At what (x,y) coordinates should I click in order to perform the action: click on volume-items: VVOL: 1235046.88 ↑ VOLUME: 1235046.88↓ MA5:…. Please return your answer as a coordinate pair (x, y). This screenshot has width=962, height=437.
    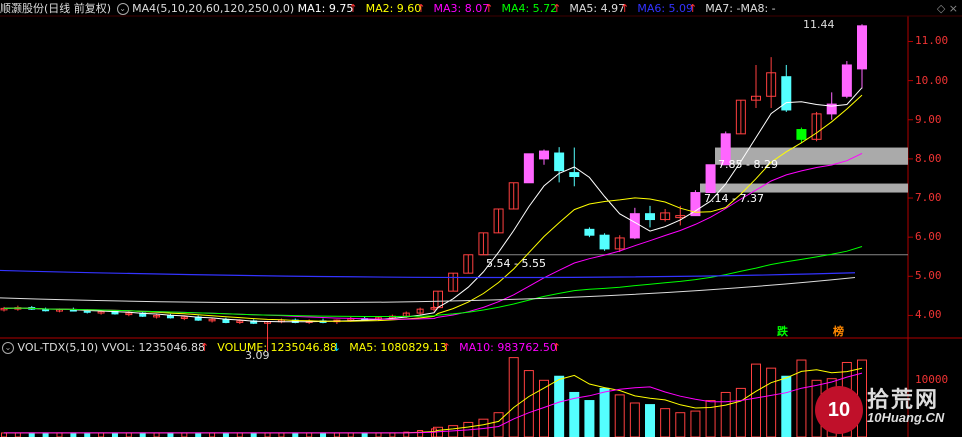
    Looking at the image, I should click on (335, 347).